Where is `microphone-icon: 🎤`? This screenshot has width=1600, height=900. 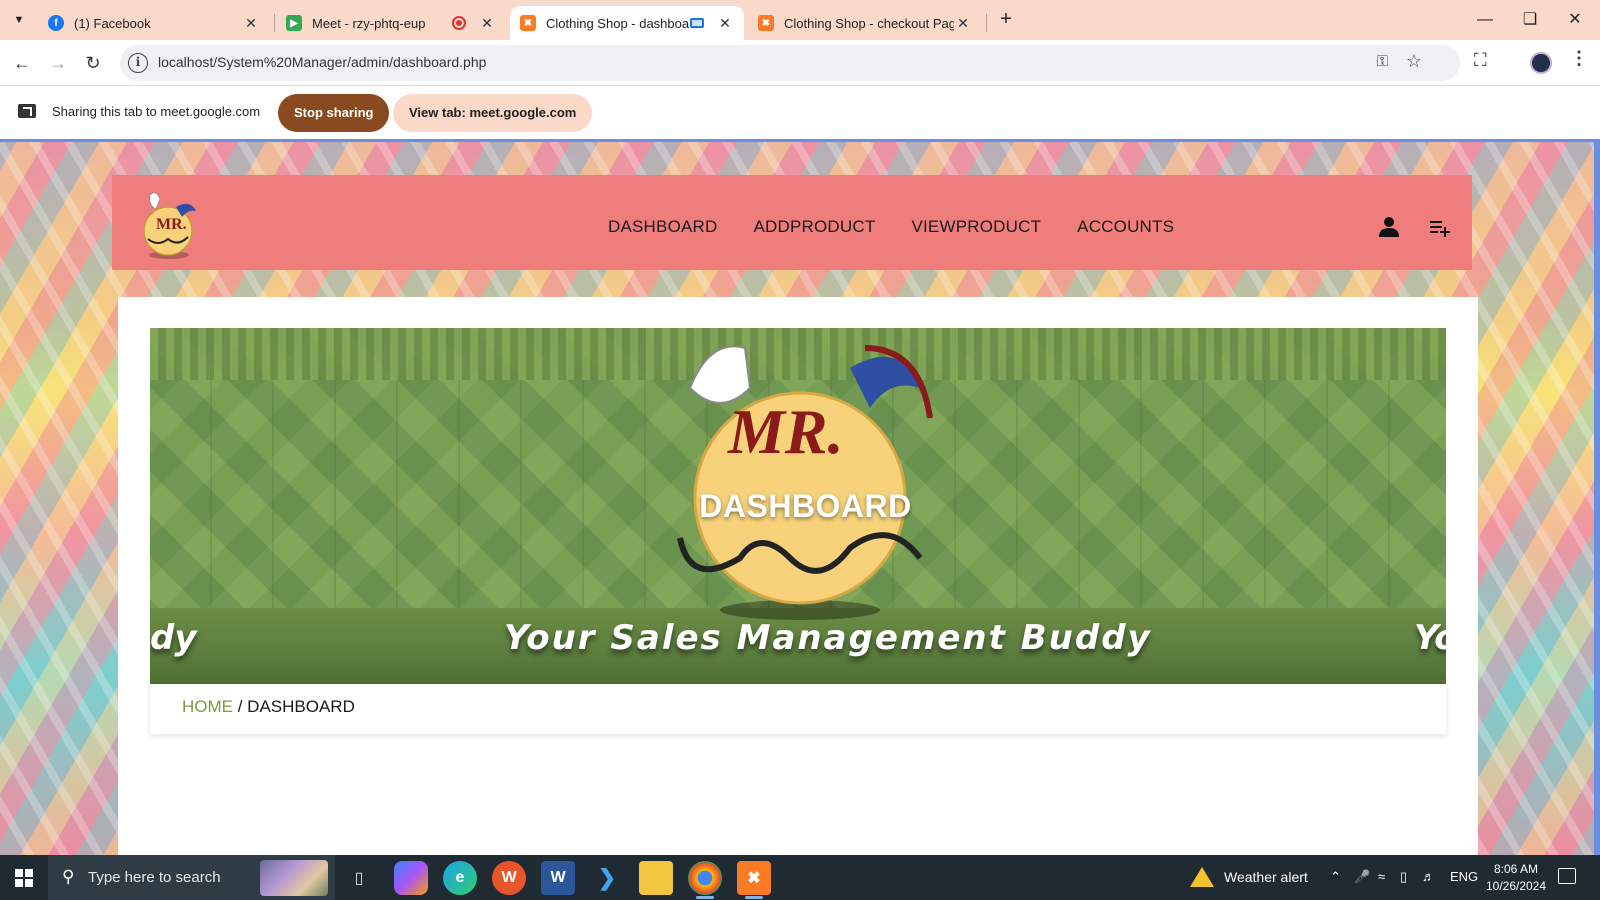
microphone-icon: 🎤 is located at coordinates (1362, 877).